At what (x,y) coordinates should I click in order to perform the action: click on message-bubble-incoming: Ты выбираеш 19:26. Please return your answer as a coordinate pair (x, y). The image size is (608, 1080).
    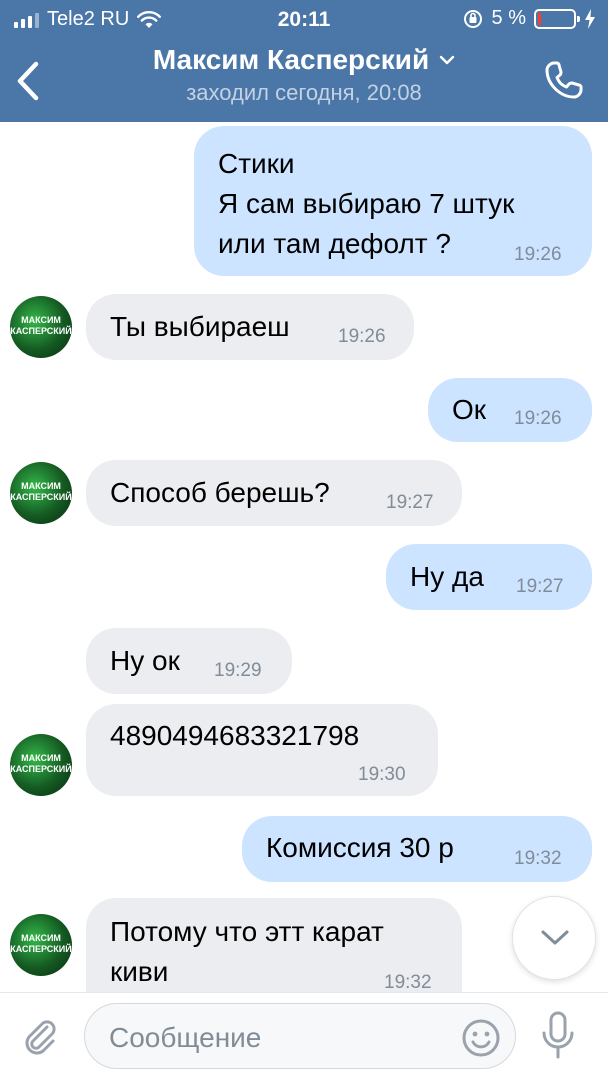
    Looking at the image, I should click on (250, 327).